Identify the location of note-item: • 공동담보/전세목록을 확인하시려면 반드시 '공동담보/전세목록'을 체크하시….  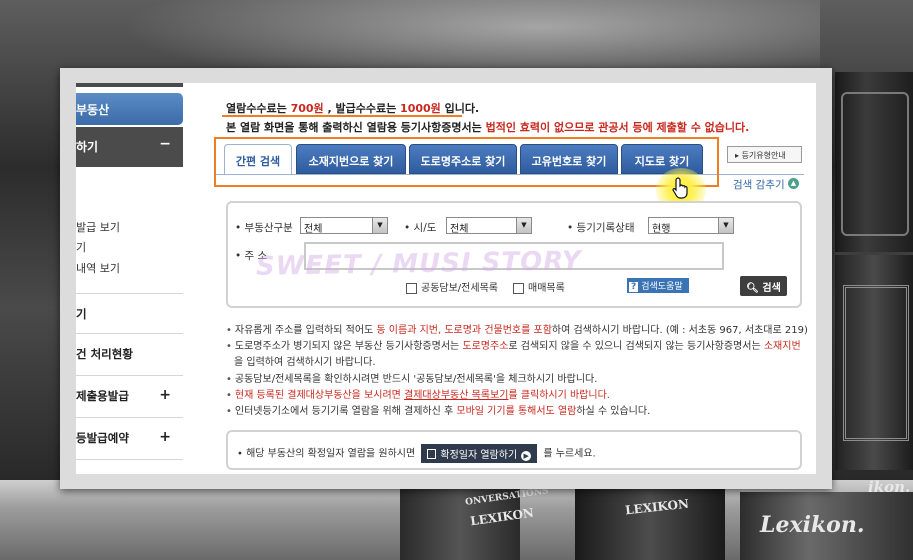
(412, 379).